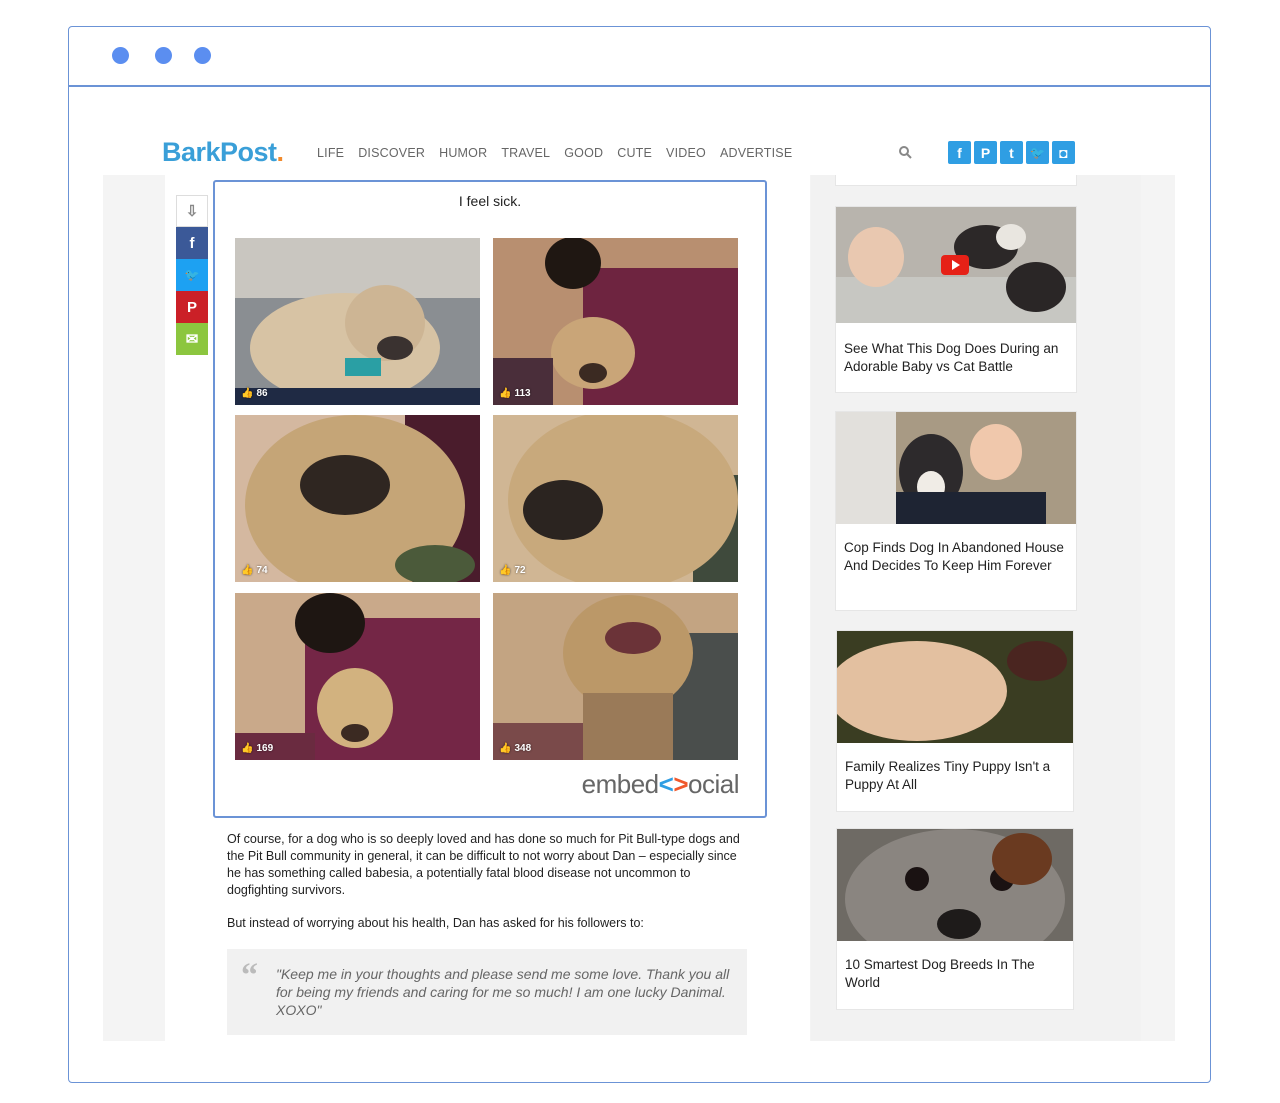 This screenshot has width=1280, height=1103. I want to click on social-links: f P t 🐦 ◘, so click(1011, 152).